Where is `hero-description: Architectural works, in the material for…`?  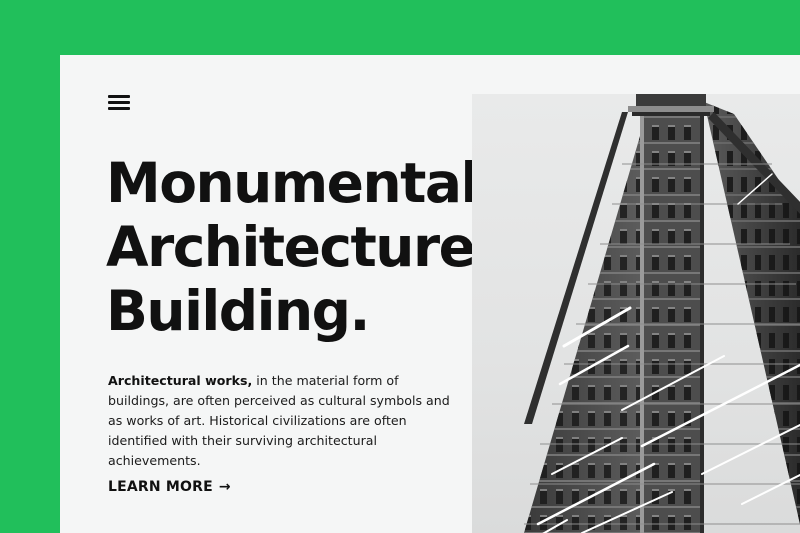 hero-description: Architectural works, in the material for… is located at coordinates (283, 421).